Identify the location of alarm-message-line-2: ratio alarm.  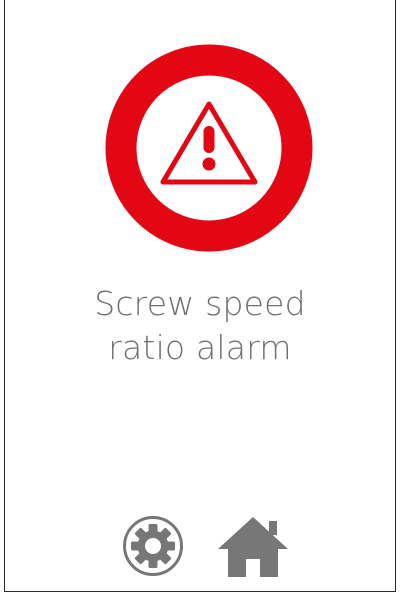
(200, 347).